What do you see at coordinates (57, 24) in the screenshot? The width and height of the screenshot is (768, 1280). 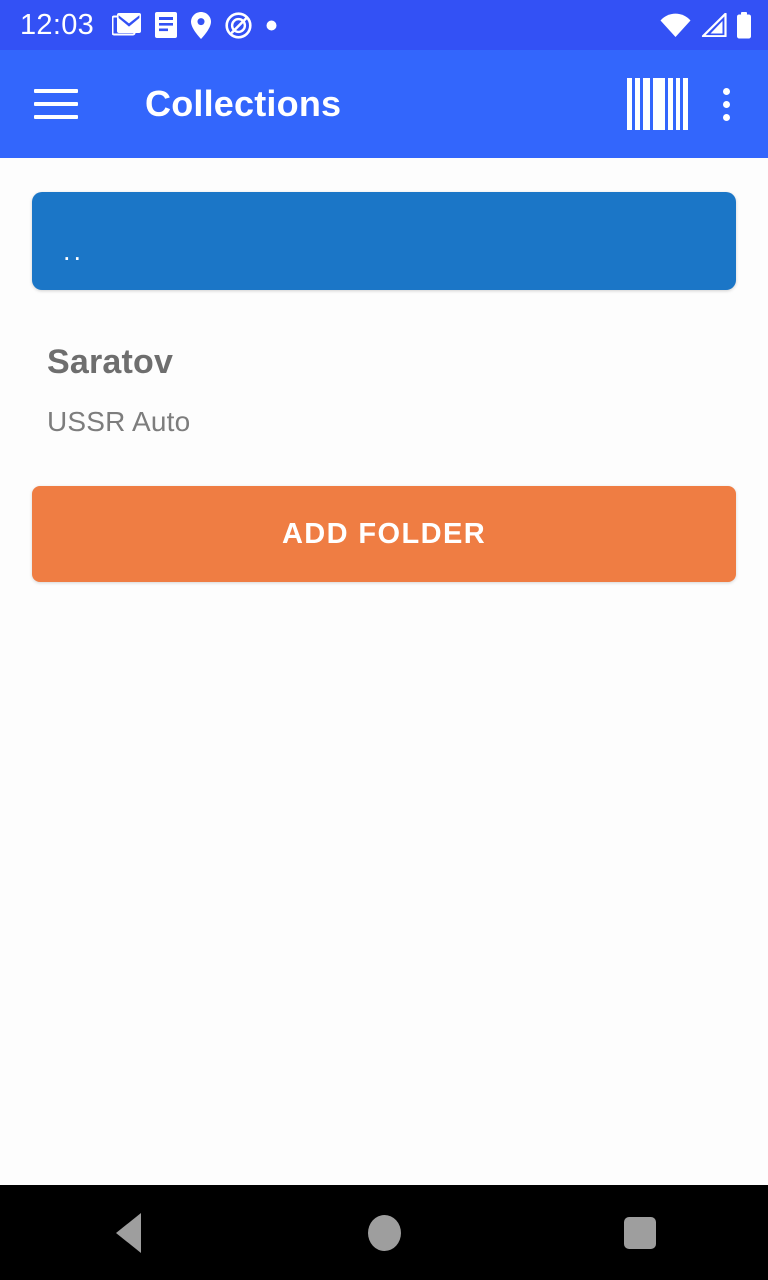 I see `status-bar-clock: 12:03` at bounding box center [57, 24].